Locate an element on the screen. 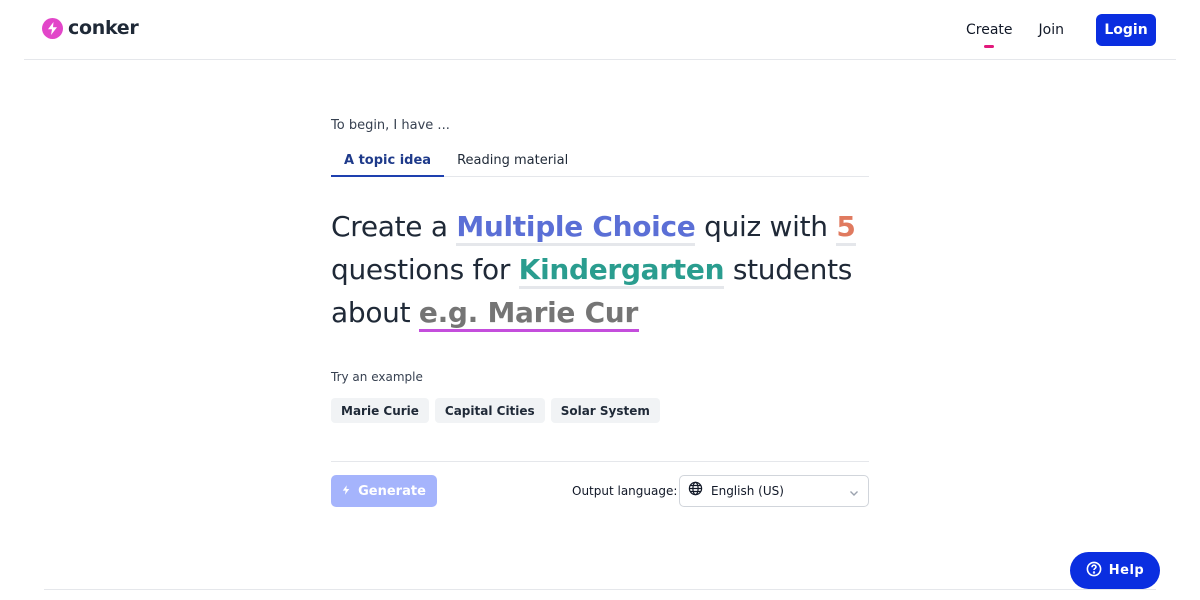 Image resolution: width=1200 pixels, height=600 pixels. generate-button: Generate is located at coordinates (384, 491).